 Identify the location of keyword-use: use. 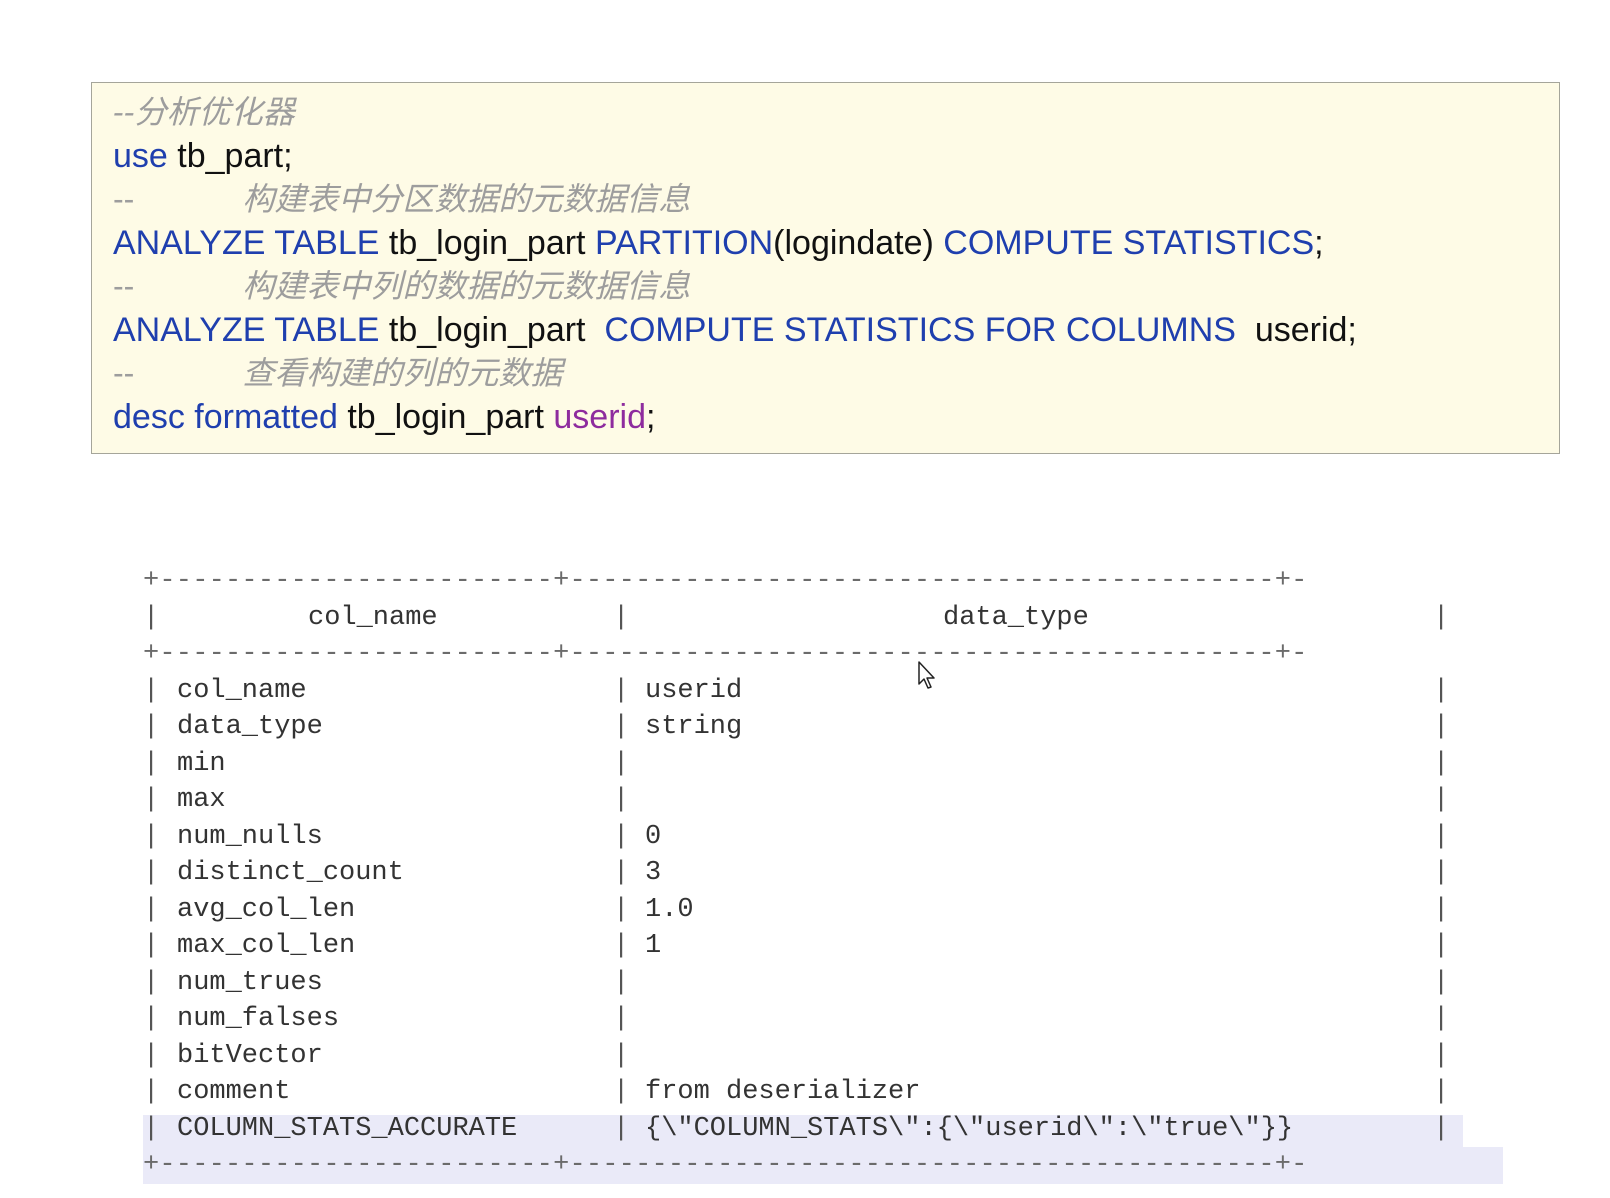
(140, 155).